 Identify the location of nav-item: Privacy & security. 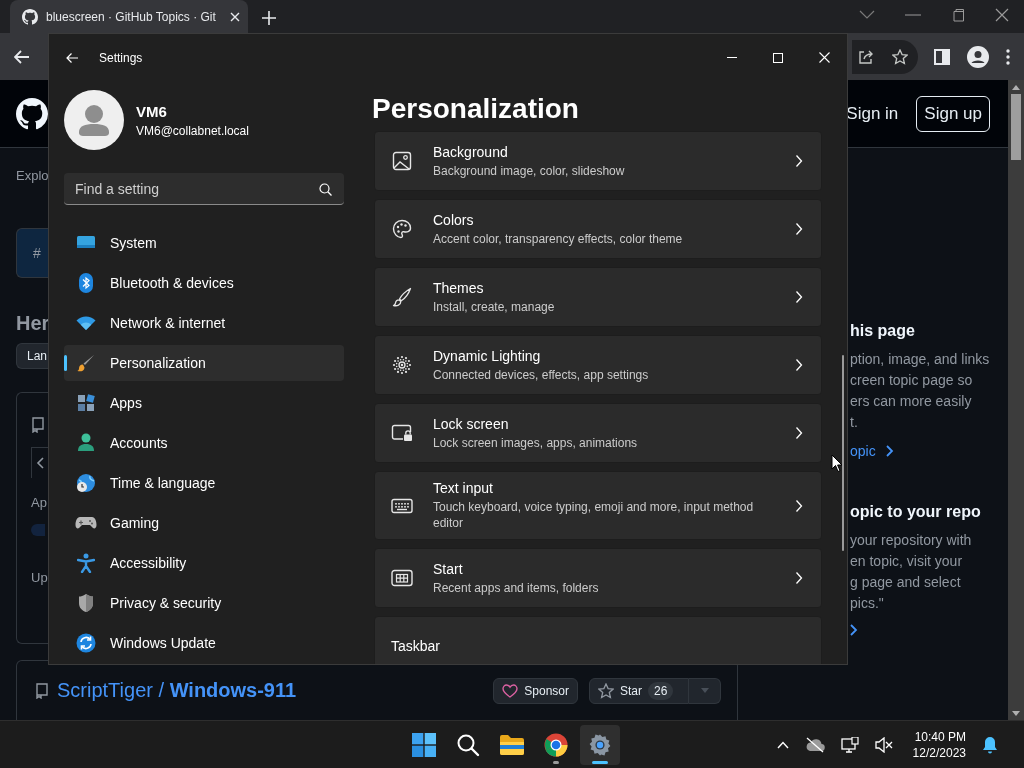
(204, 603).